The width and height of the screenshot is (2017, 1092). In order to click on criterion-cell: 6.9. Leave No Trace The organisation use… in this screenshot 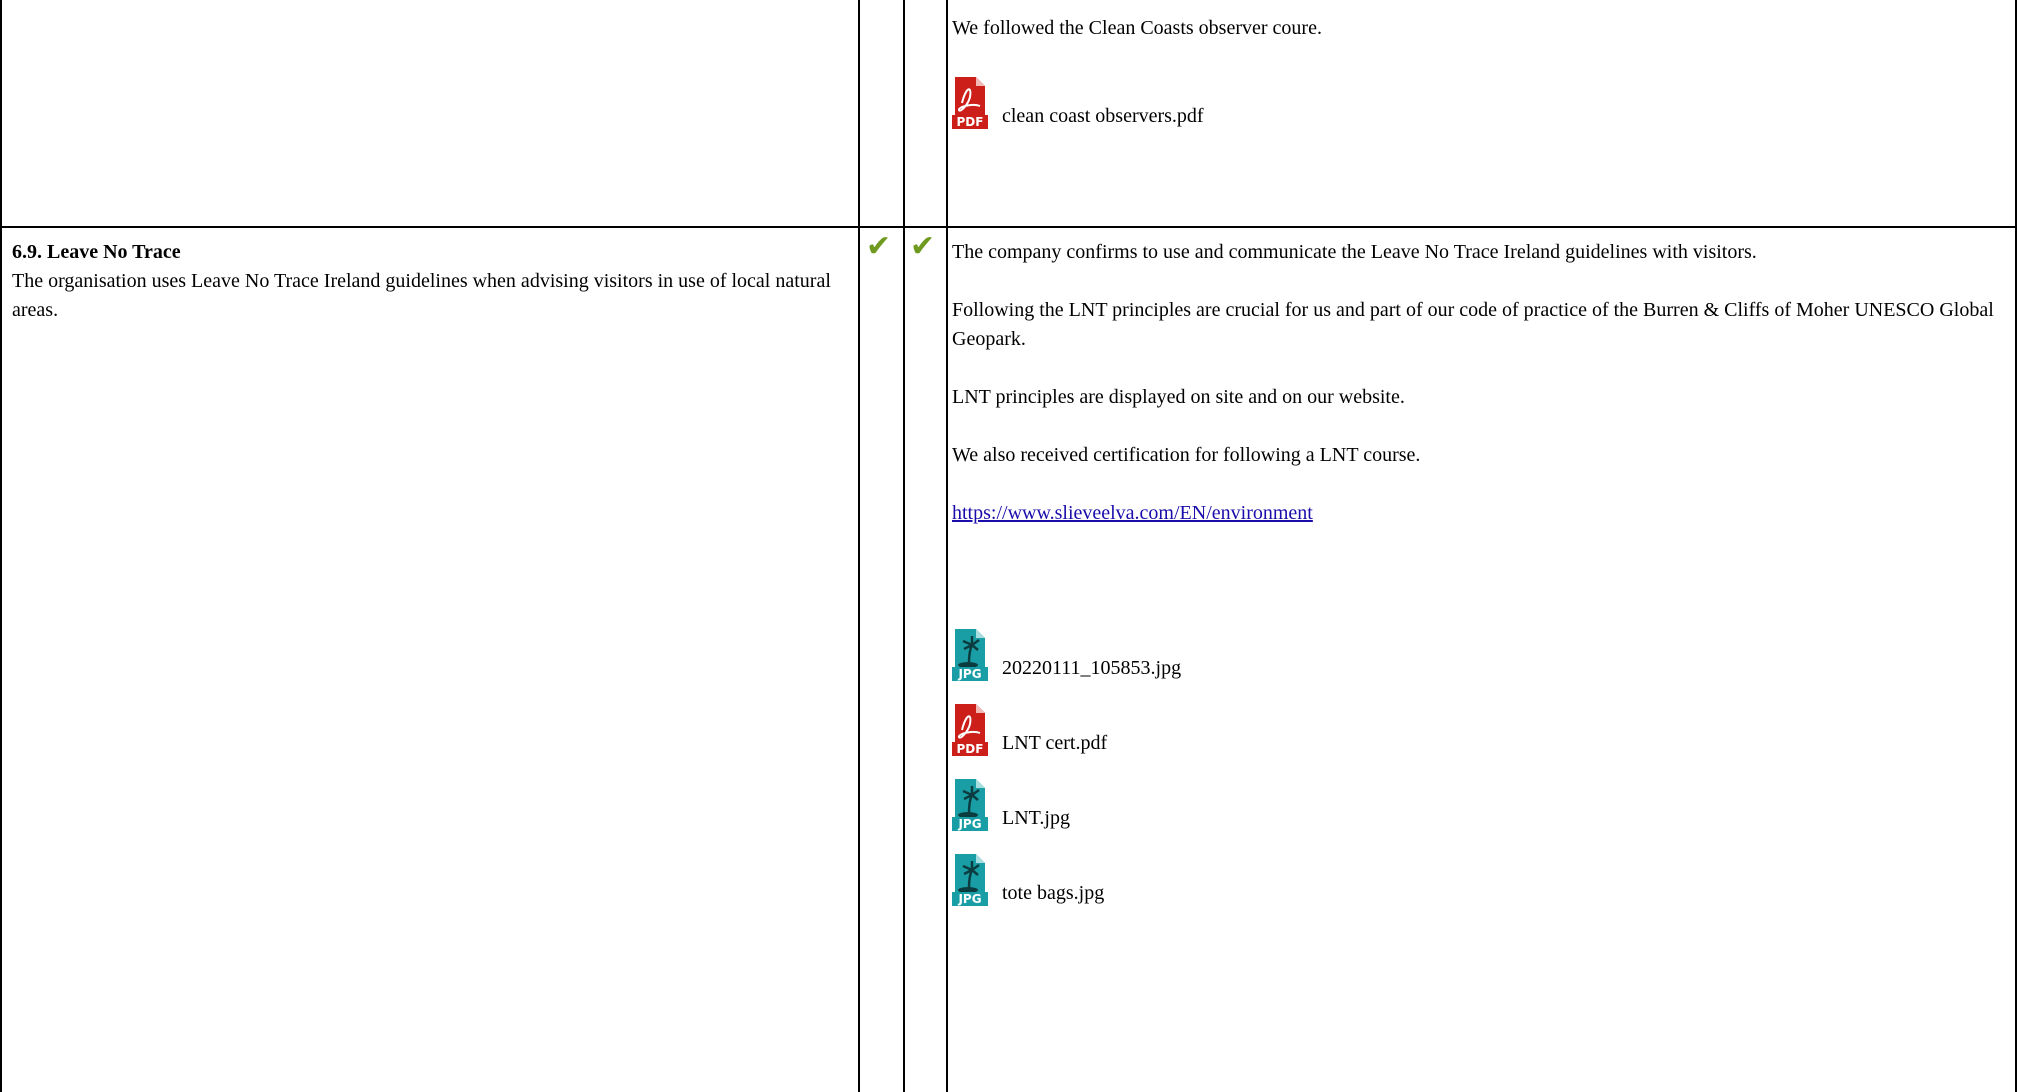, I will do `click(427, 281)`.